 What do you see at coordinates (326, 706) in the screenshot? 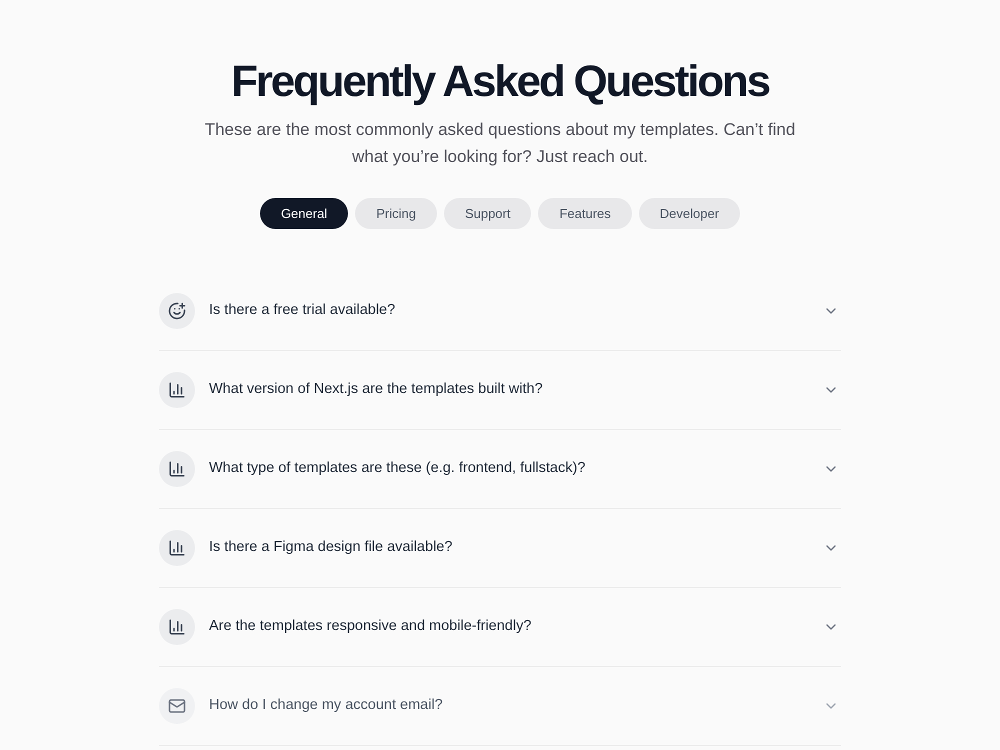
I see `faq-question: How do I change my account email?` at bounding box center [326, 706].